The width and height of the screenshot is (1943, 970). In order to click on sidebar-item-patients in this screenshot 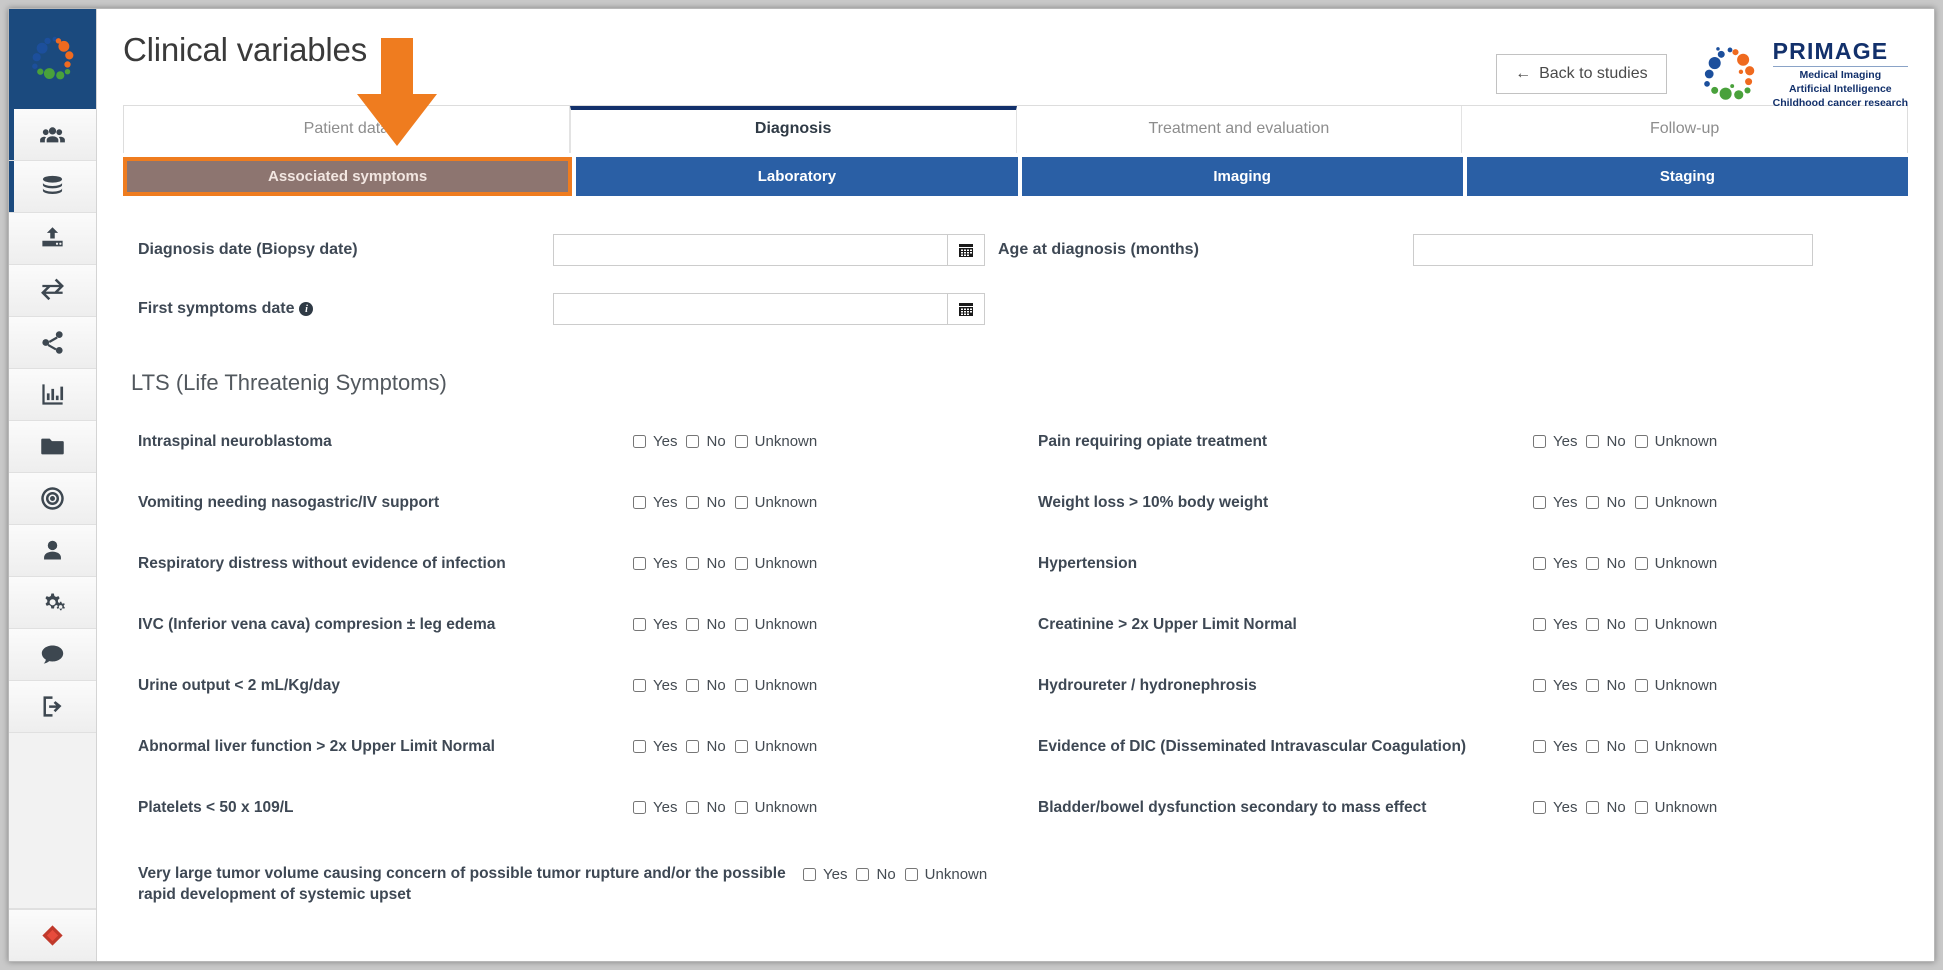, I will do `click(52, 135)`.